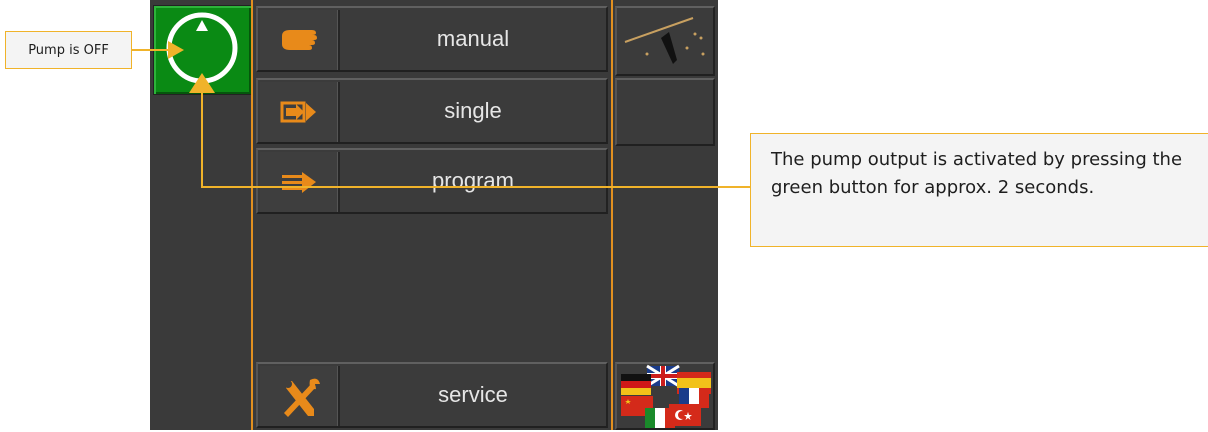 This screenshot has height=432, width=1208. I want to click on pump-status-arrow-icon, so click(176, 50).